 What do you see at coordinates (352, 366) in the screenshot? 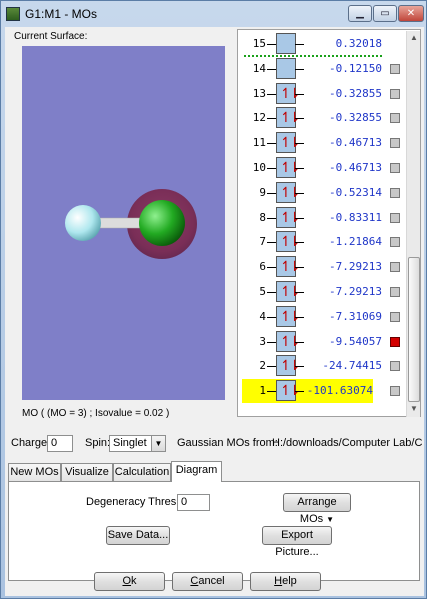
I see `mo-energy: -24.74415` at bounding box center [352, 366].